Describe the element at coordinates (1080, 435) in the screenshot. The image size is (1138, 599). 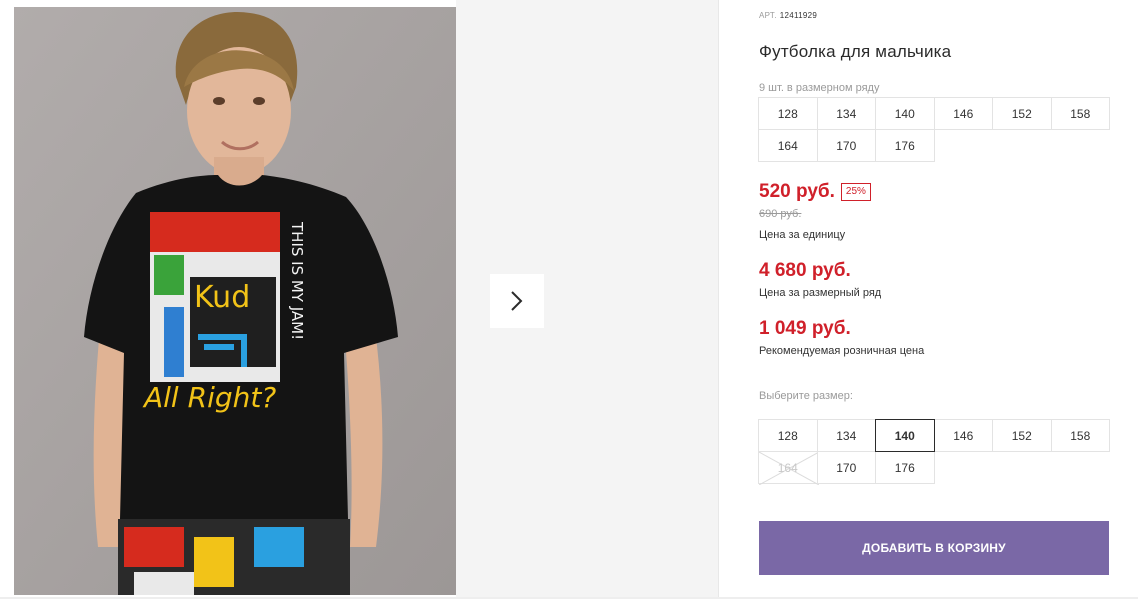
I see `size-option-158: 158` at that location.